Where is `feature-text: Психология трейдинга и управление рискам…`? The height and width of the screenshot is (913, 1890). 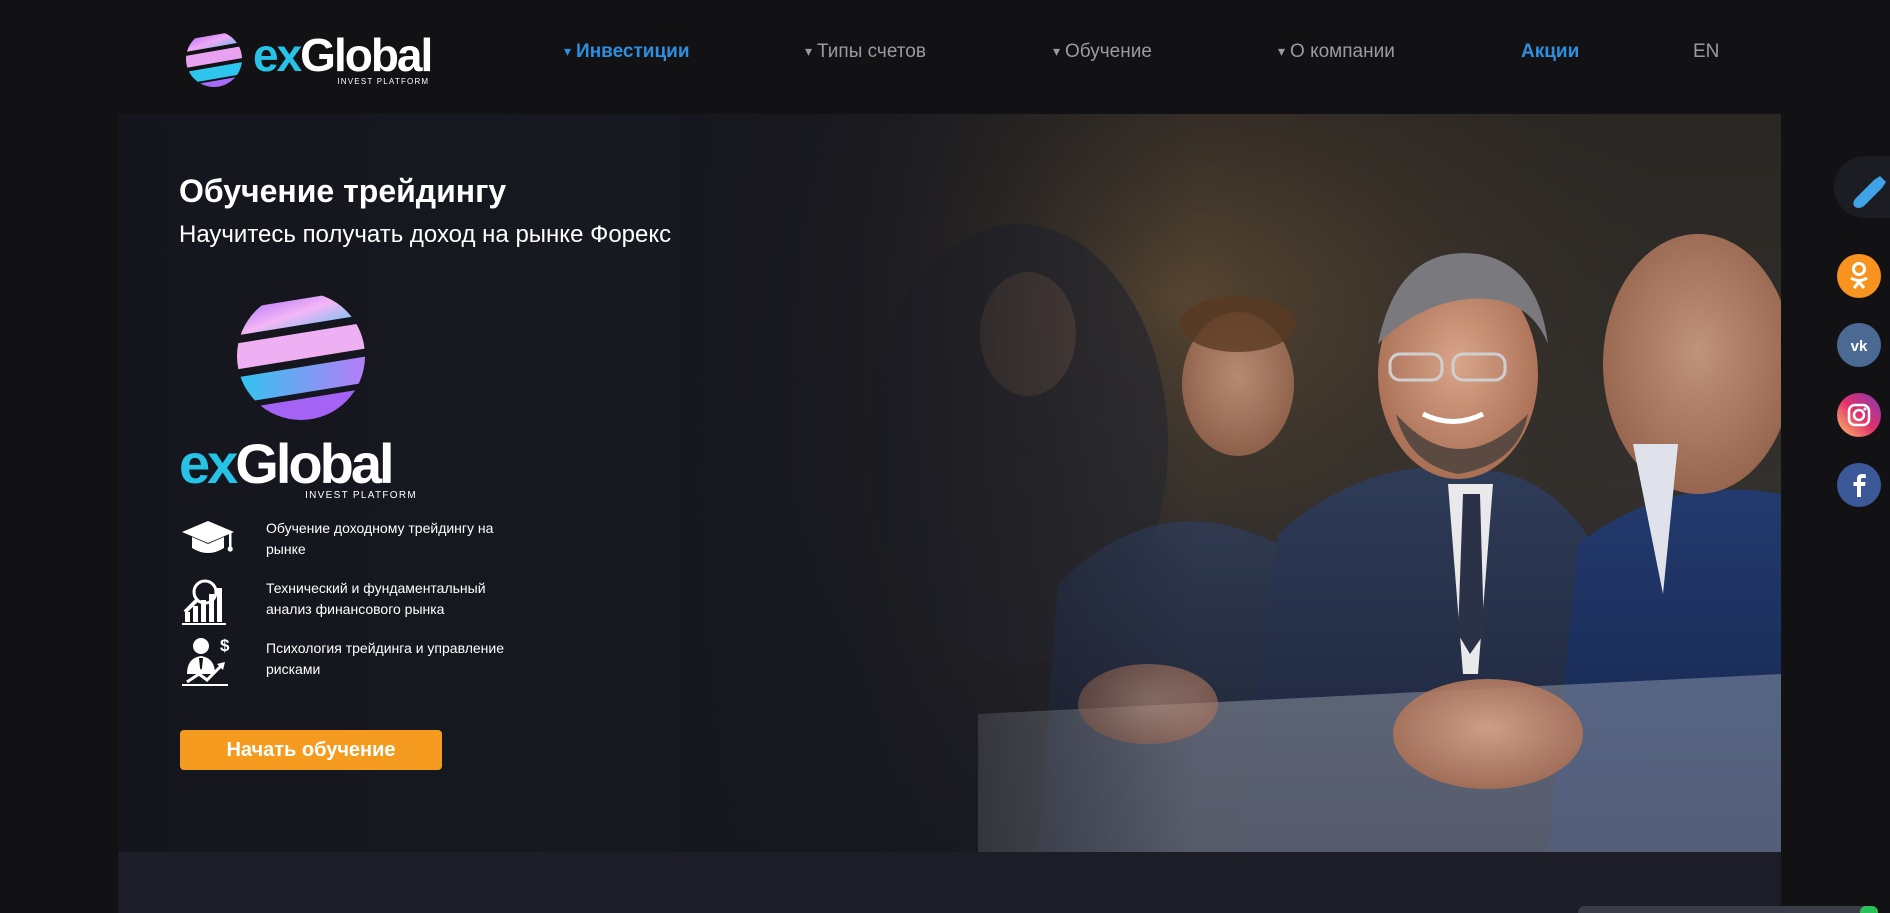
feature-text: Психология трейдинга и управление рискам… is located at coordinates (385, 658).